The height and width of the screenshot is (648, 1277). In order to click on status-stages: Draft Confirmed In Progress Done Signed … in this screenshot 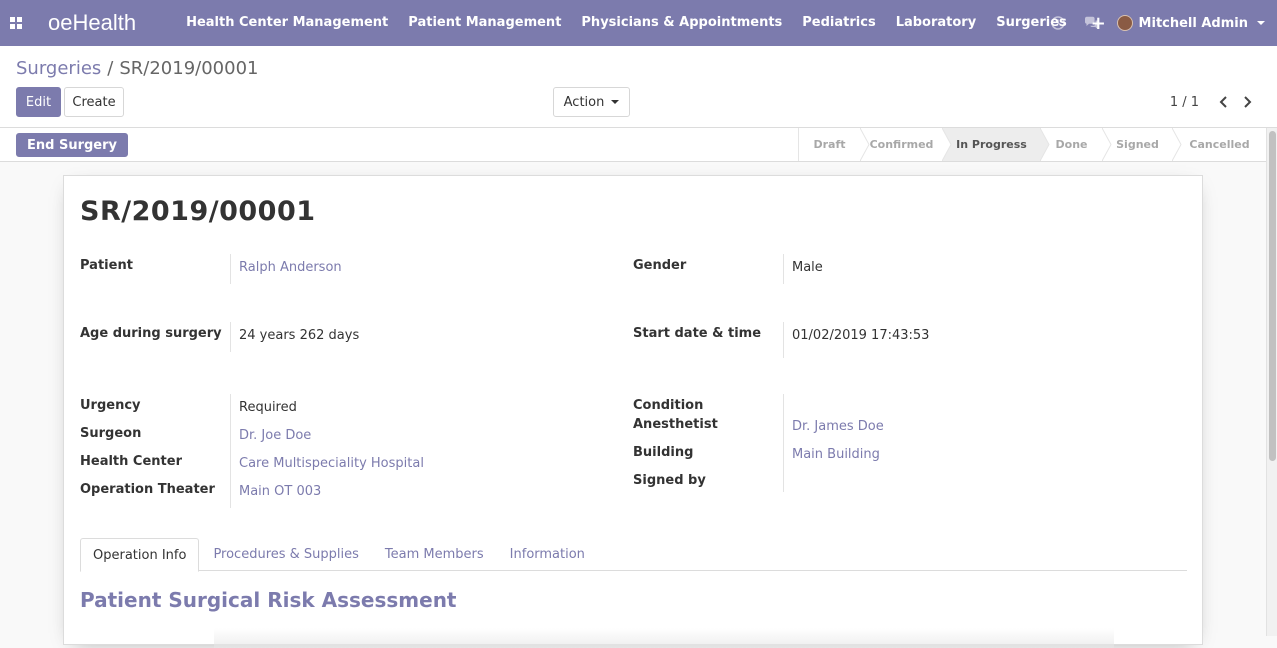, I will do `click(1032, 144)`.